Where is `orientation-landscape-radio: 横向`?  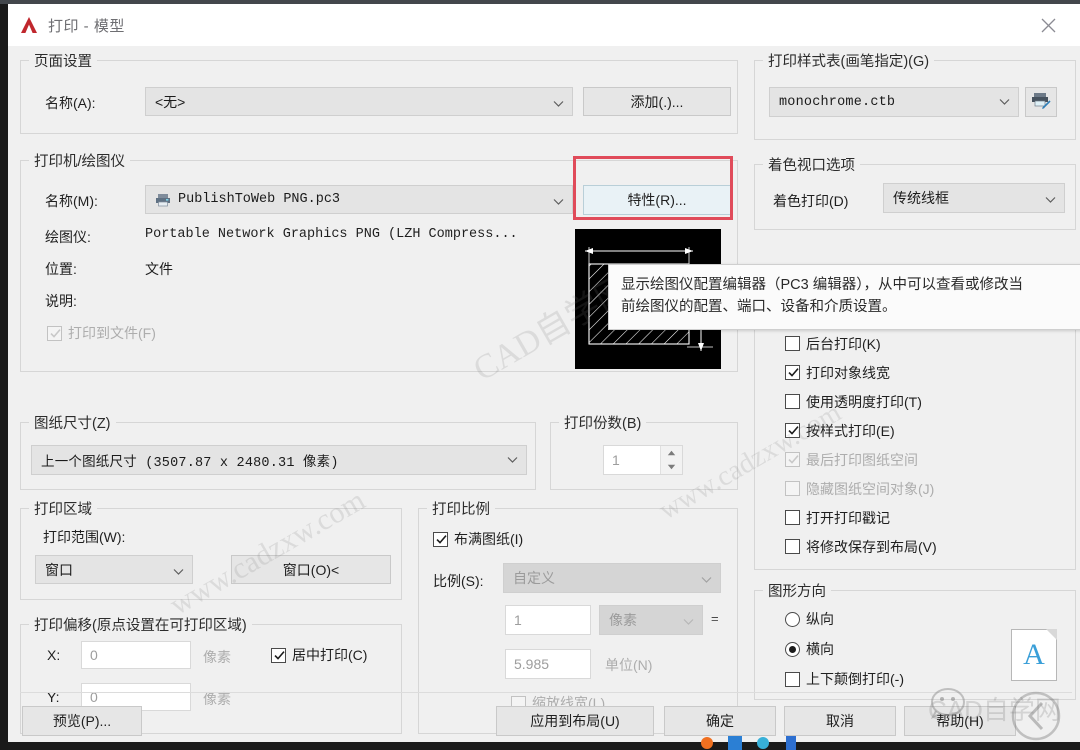 orientation-landscape-radio: 横向 is located at coordinates (809, 649).